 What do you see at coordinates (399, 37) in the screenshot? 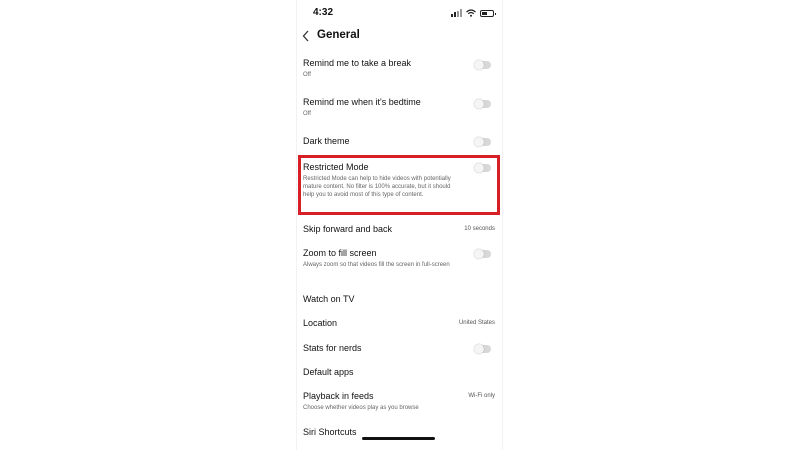
I see `header: General` at bounding box center [399, 37].